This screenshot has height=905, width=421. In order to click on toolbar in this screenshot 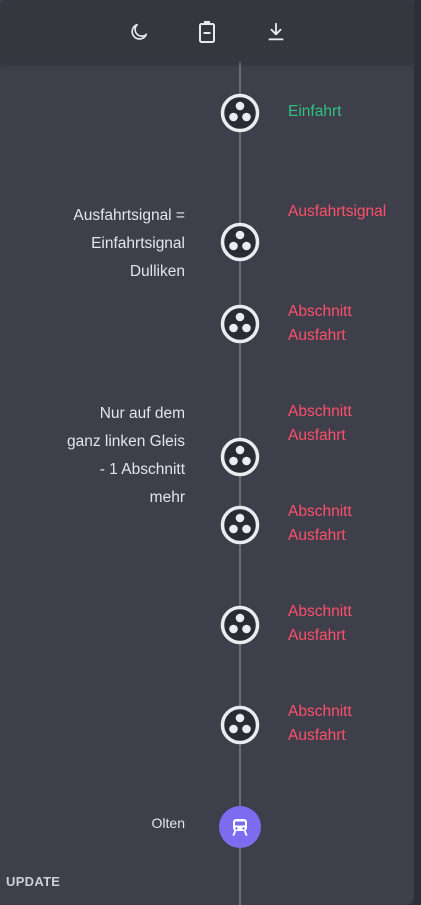, I will do `click(207, 31)`.